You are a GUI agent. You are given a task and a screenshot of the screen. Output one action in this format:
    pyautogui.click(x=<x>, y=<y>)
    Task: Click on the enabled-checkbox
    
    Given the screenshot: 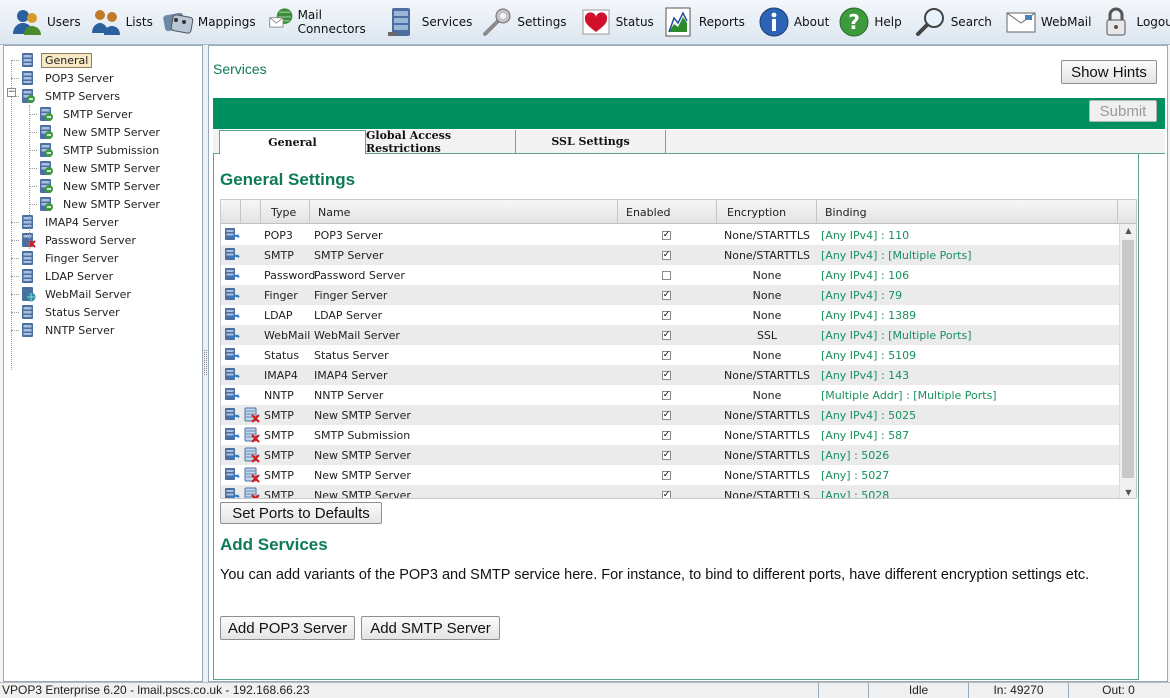 What is the action you would take?
    pyautogui.click(x=669, y=275)
    